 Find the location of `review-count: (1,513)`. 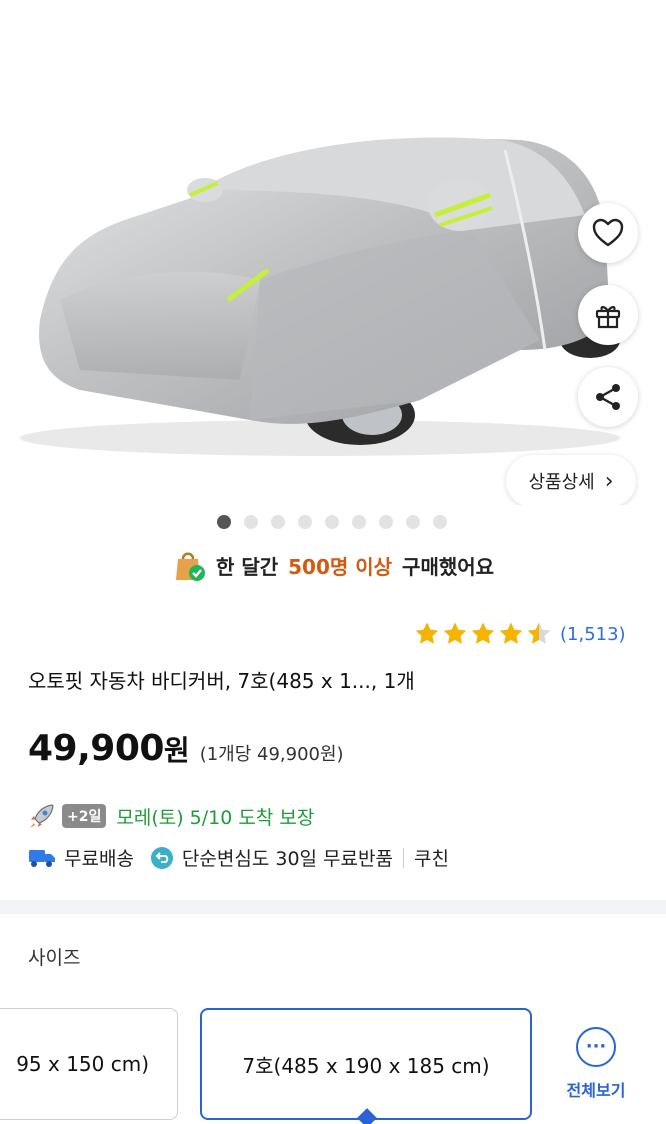

review-count: (1,513) is located at coordinates (593, 634).